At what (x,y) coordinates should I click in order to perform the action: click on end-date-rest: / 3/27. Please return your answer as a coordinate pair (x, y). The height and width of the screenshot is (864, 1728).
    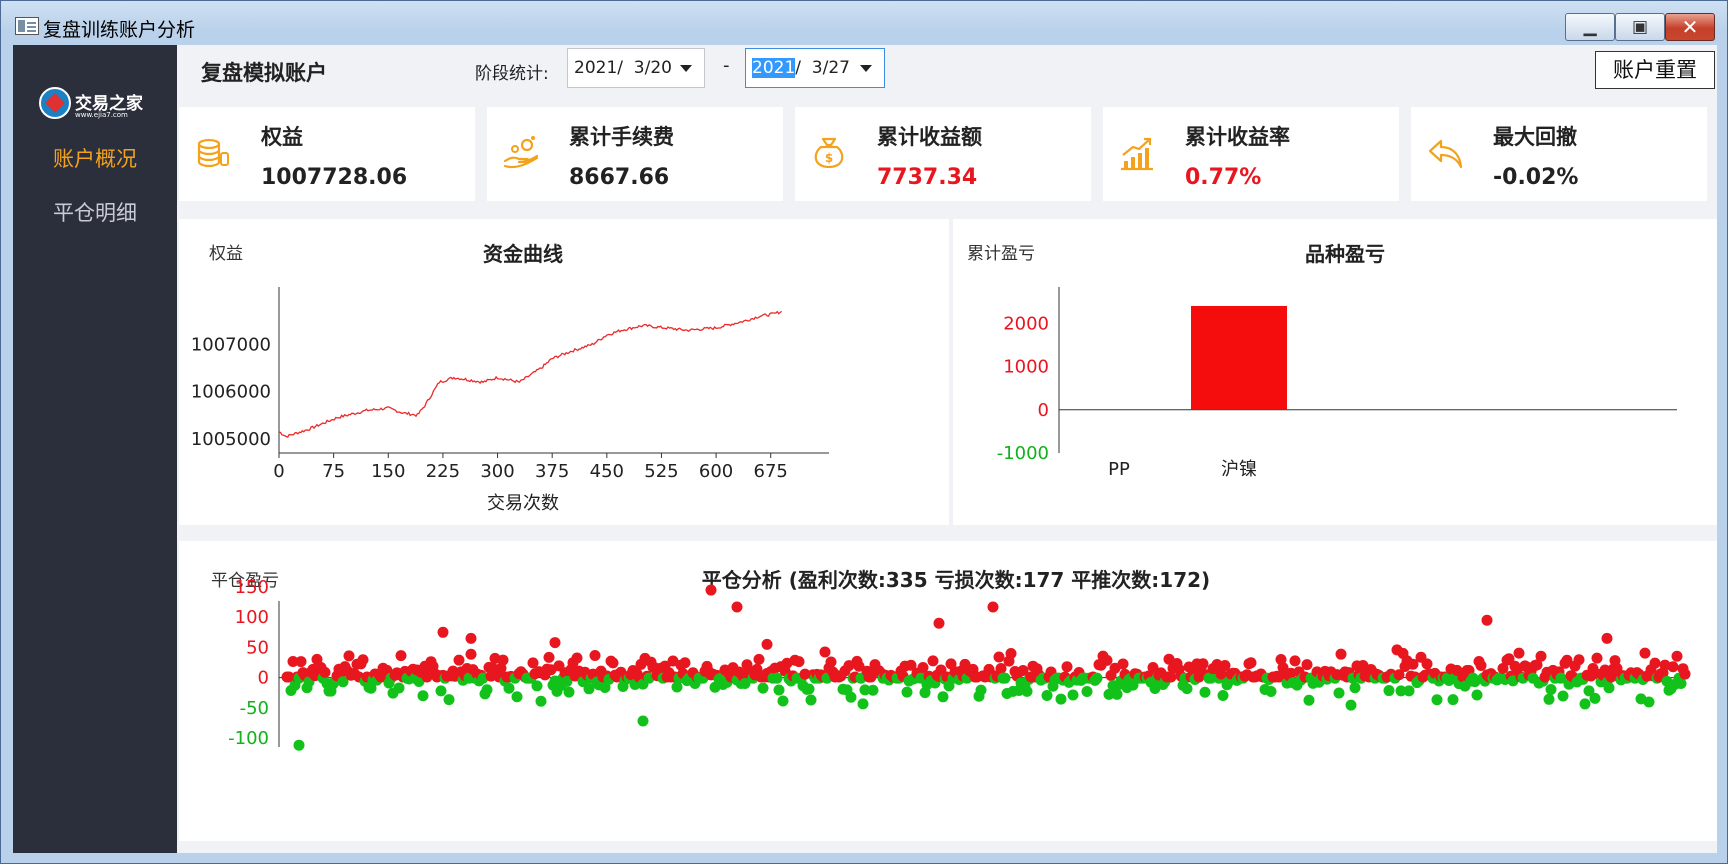
    Looking at the image, I should click on (822, 68).